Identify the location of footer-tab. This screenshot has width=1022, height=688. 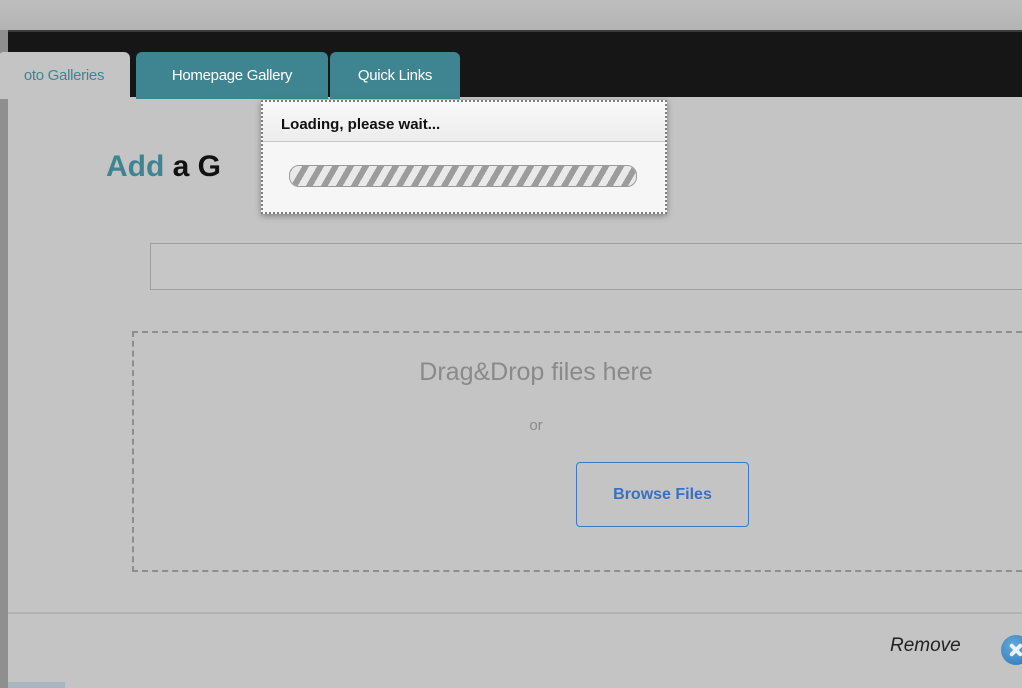
(36, 685).